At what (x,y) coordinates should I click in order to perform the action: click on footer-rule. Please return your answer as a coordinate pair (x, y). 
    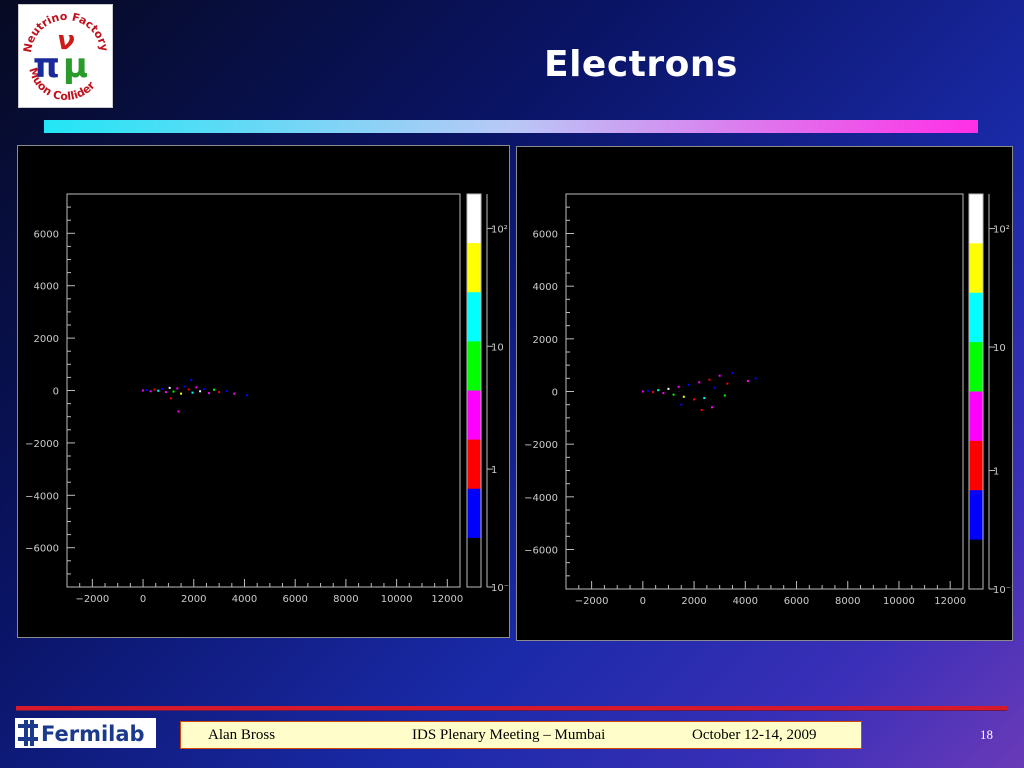
    Looking at the image, I should click on (511, 708).